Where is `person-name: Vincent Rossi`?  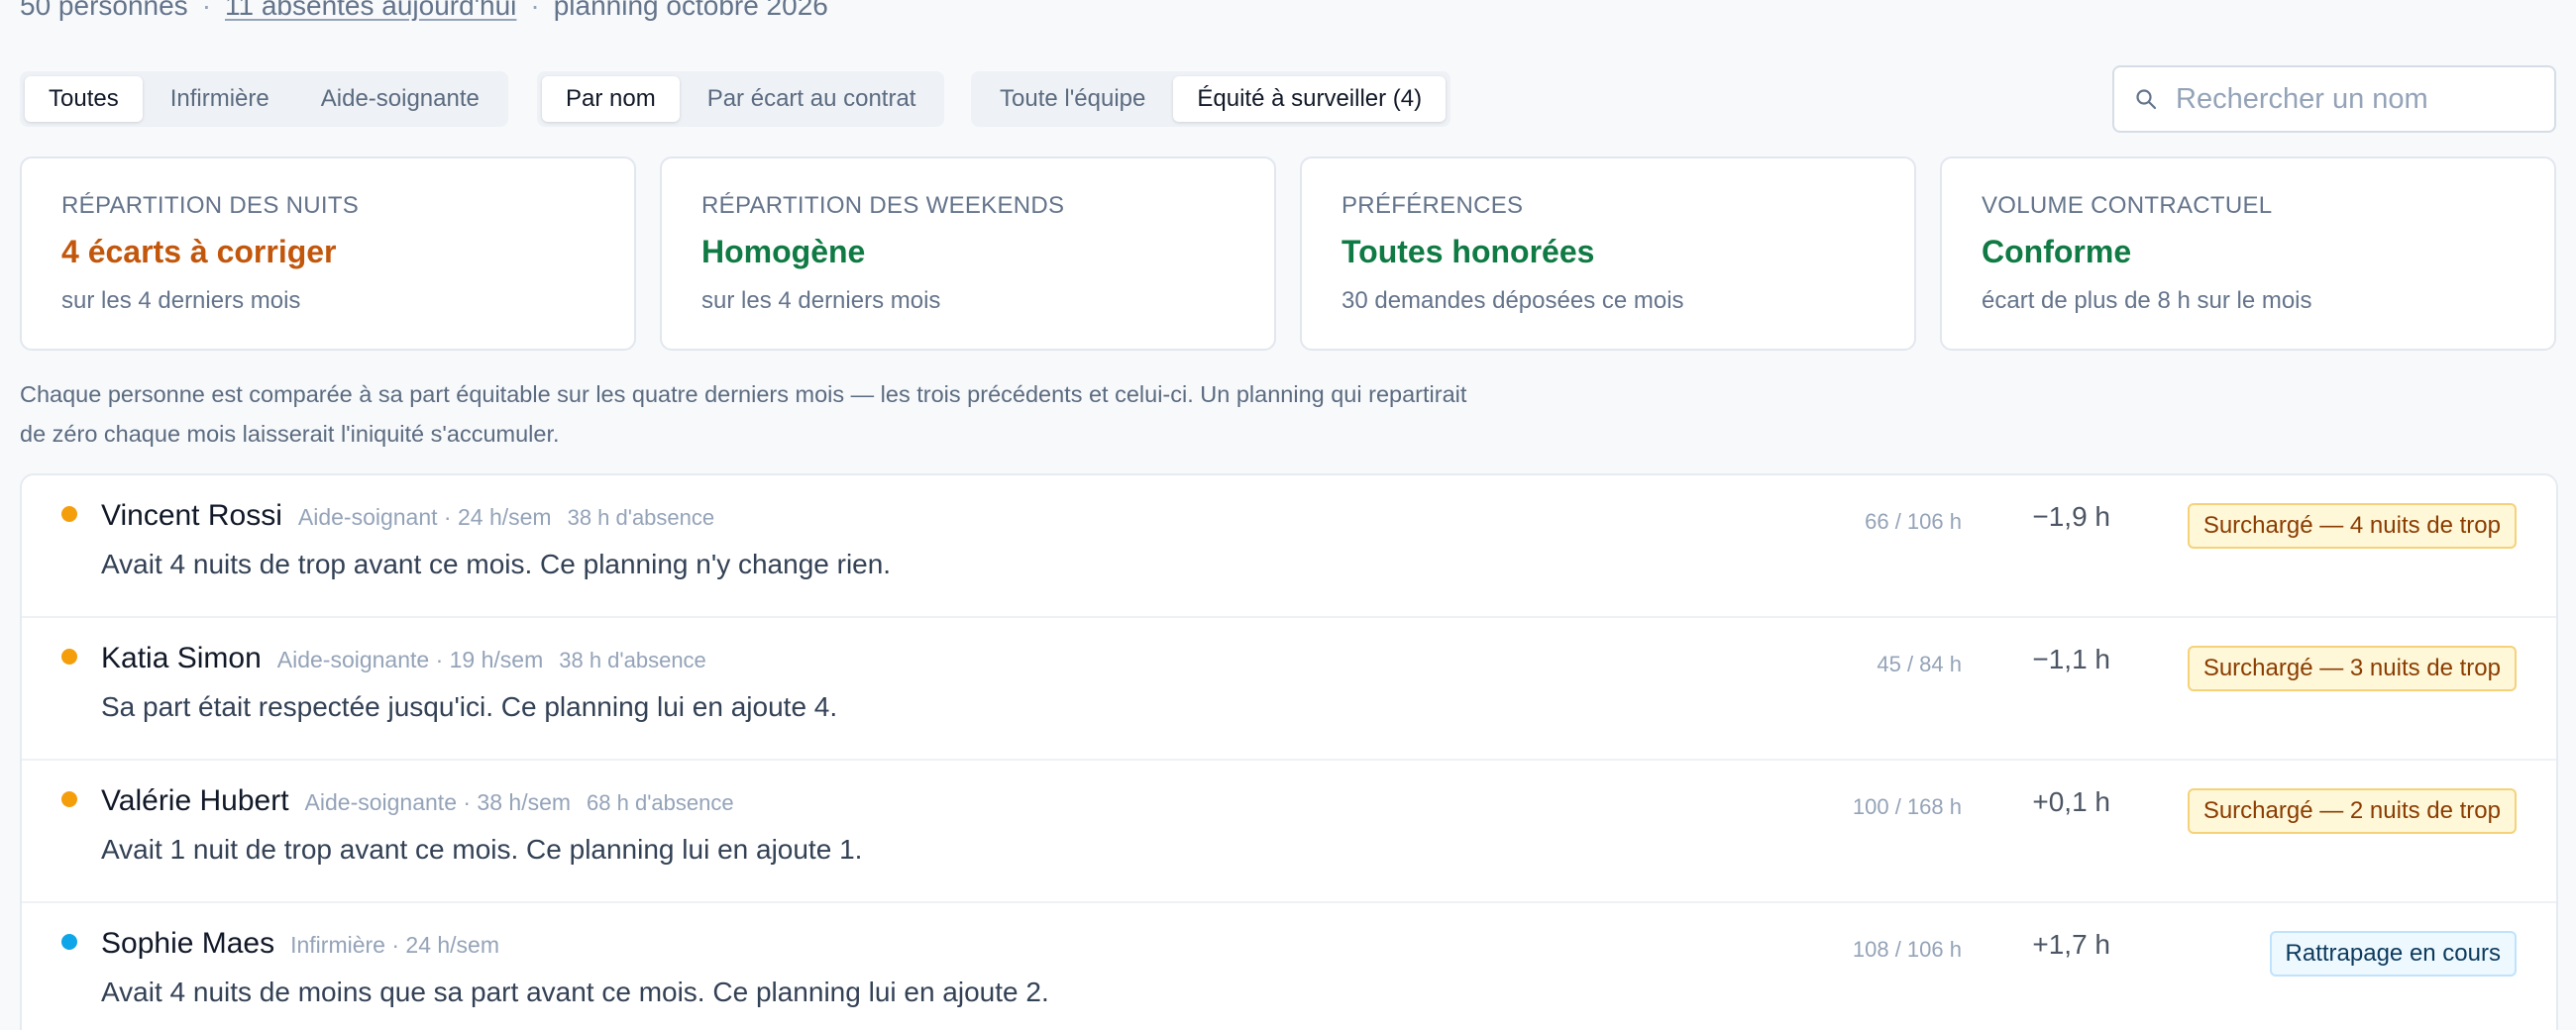 person-name: Vincent Rossi is located at coordinates (191, 515).